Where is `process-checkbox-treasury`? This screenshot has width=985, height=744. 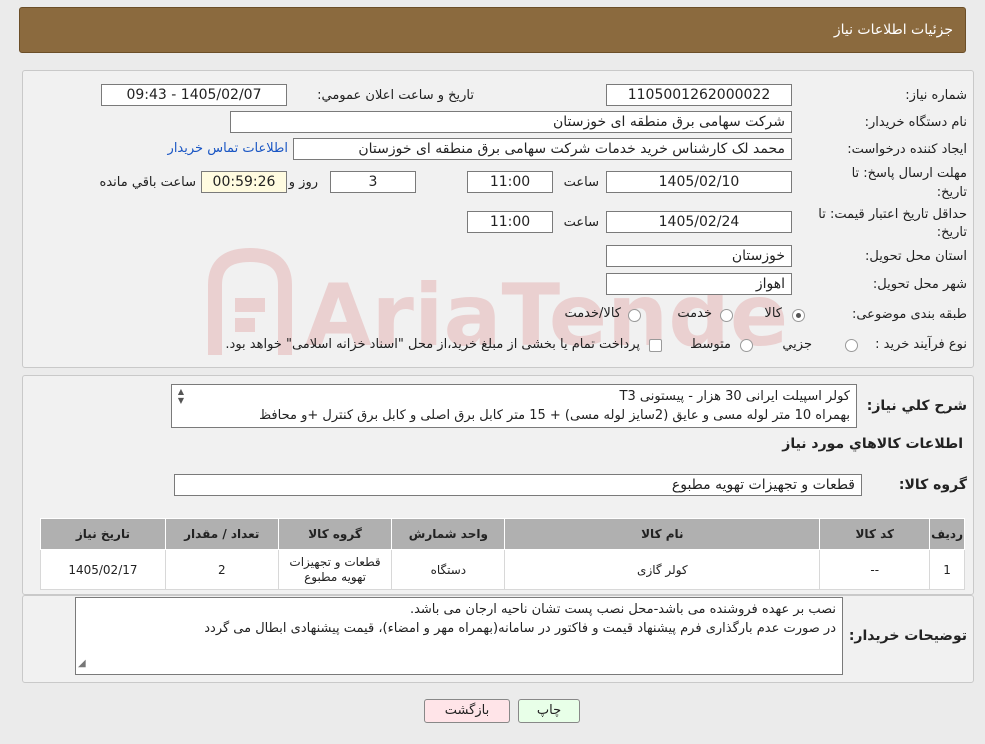
process-checkbox-treasury is located at coordinates (655, 345).